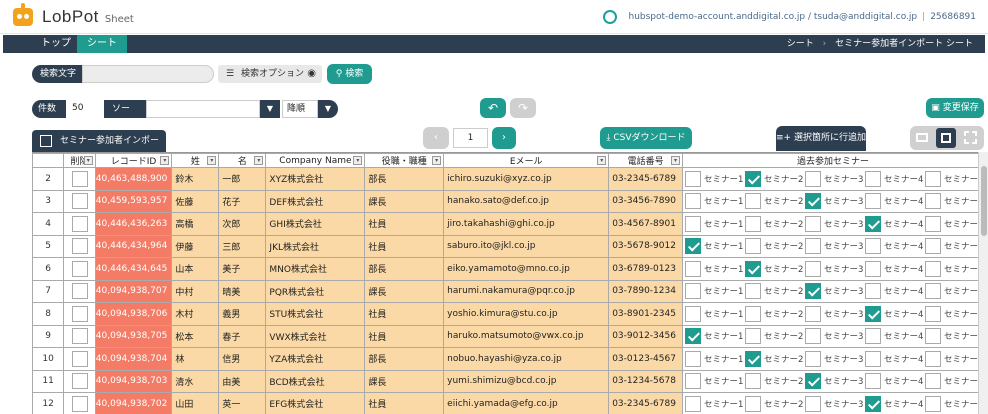 Image resolution: width=988 pixels, height=414 pixels. Describe the element at coordinates (526, 381) in the screenshot. I see `email-cell: yumi.shimizu@bcd.co.jp` at that location.